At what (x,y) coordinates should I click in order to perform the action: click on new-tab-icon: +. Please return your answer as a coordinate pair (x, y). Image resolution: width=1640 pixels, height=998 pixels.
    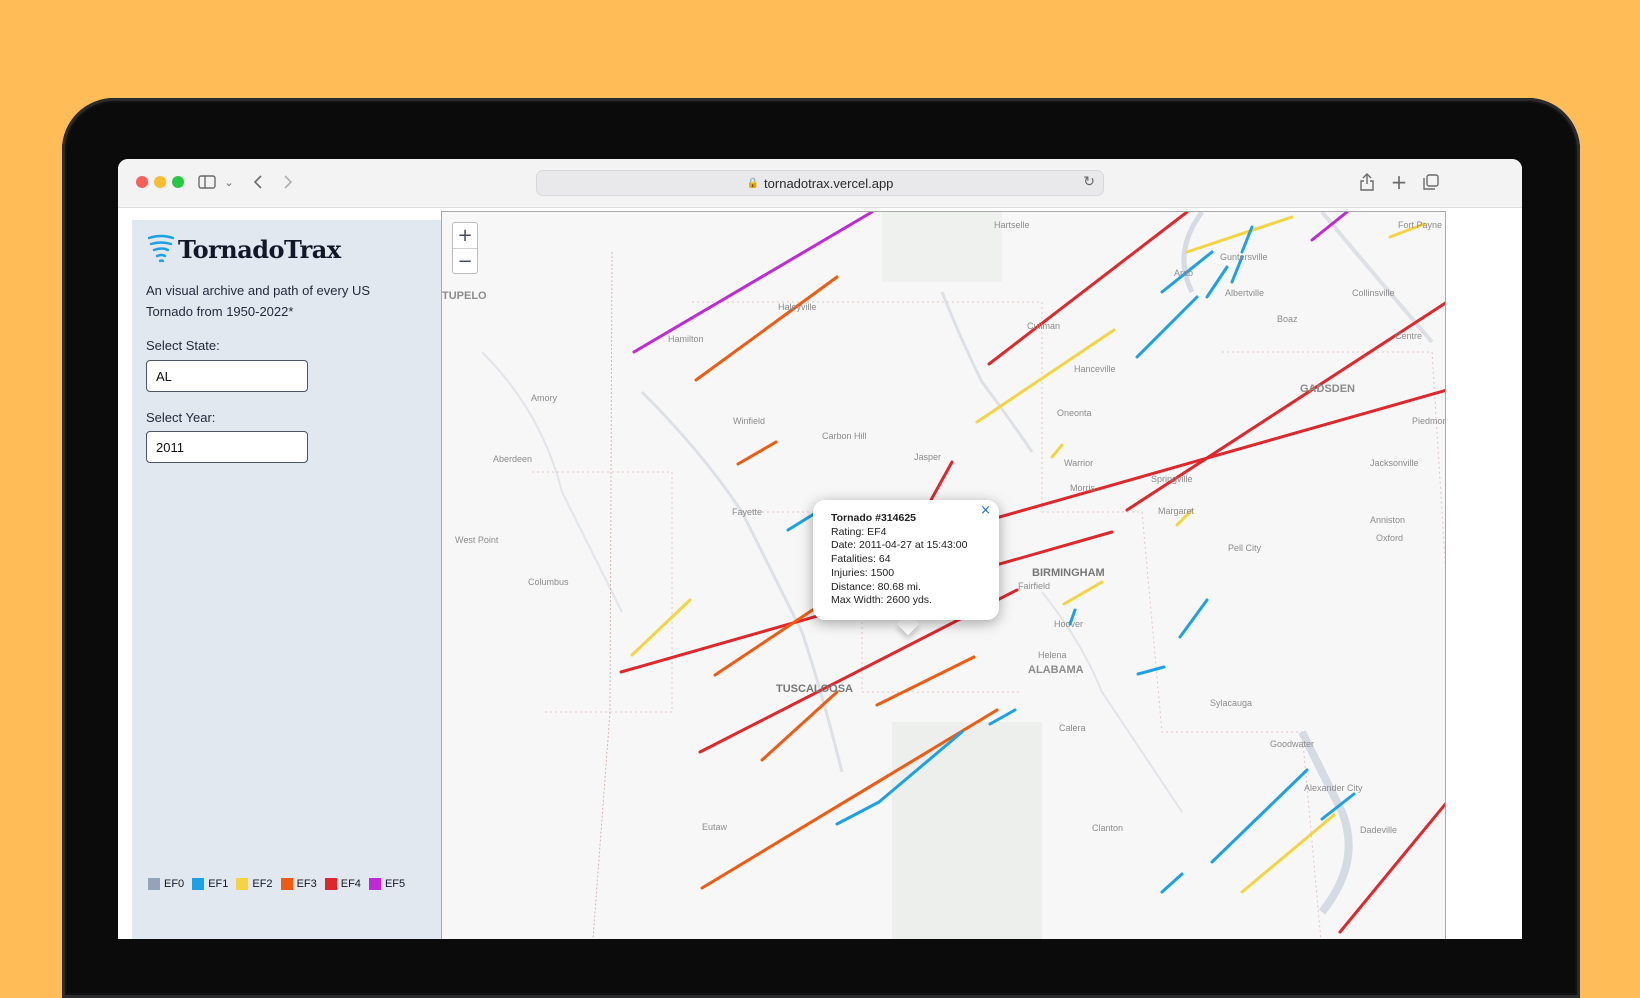
    Looking at the image, I should click on (1399, 182).